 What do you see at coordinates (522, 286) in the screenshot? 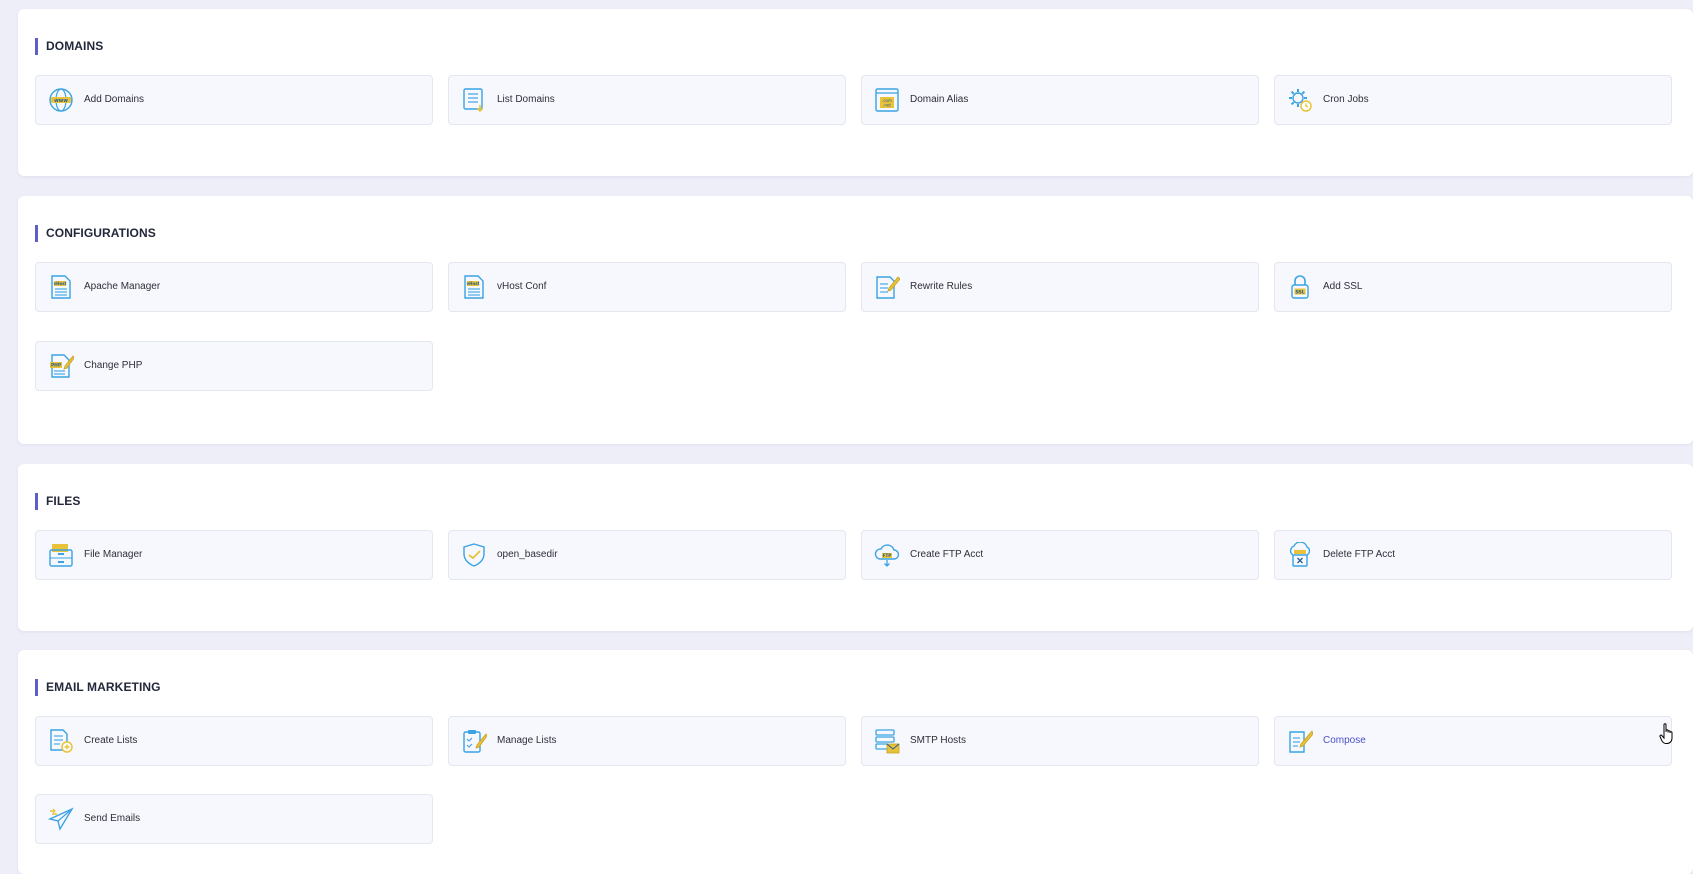
I see `card-label: vHost Conf` at bounding box center [522, 286].